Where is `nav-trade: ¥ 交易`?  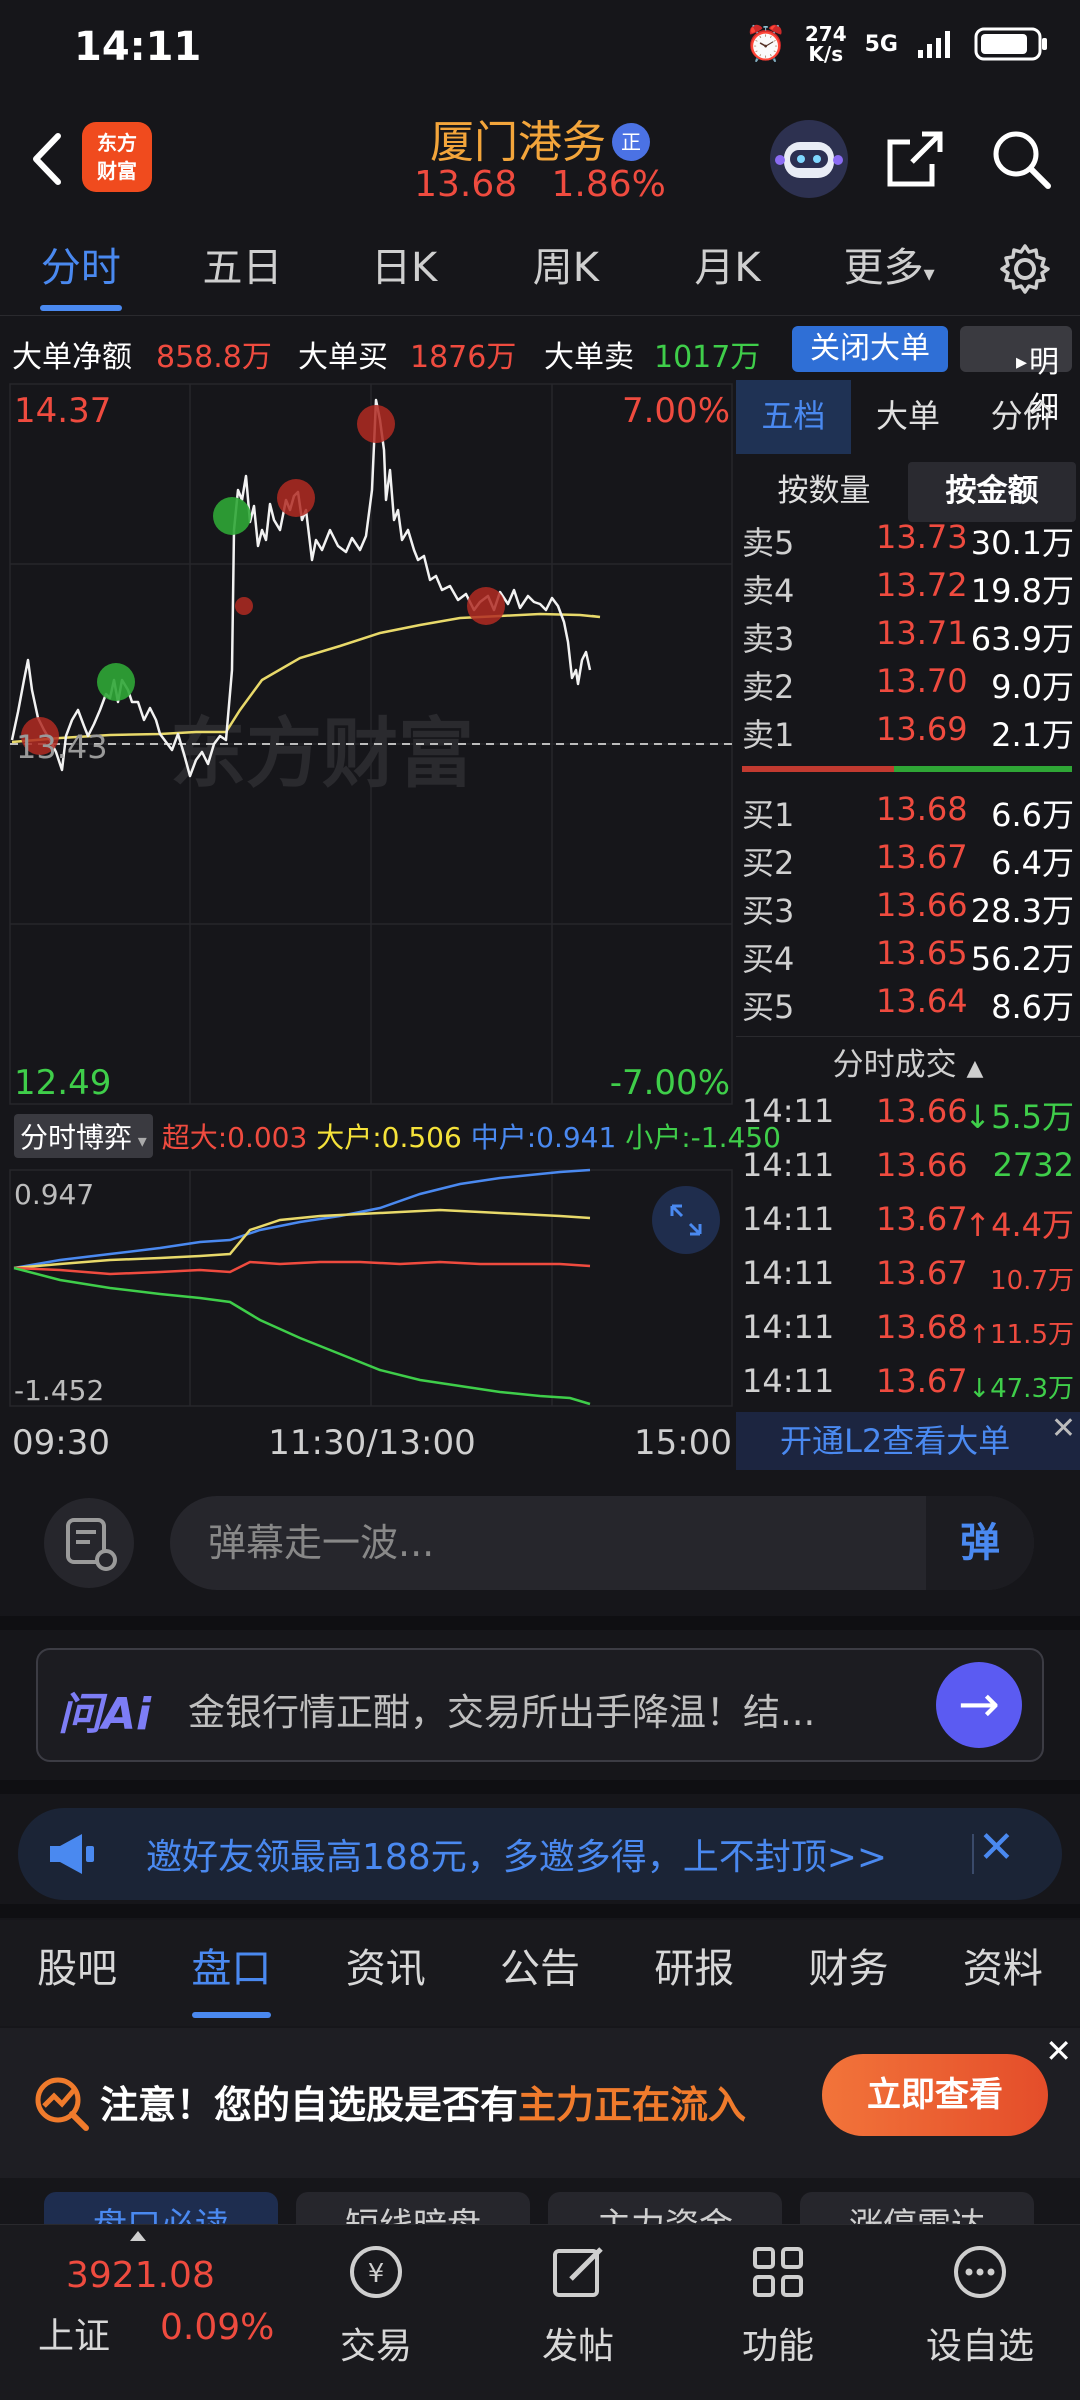
nav-trade: ¥ 交易 is located at coordinates (376, 2304).